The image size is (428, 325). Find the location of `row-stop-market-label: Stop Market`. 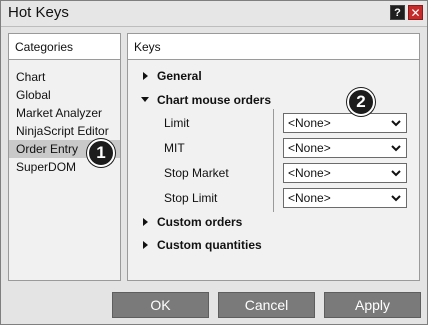

row-stop-market-label: Stop Market is located at coordinates (196, 173).